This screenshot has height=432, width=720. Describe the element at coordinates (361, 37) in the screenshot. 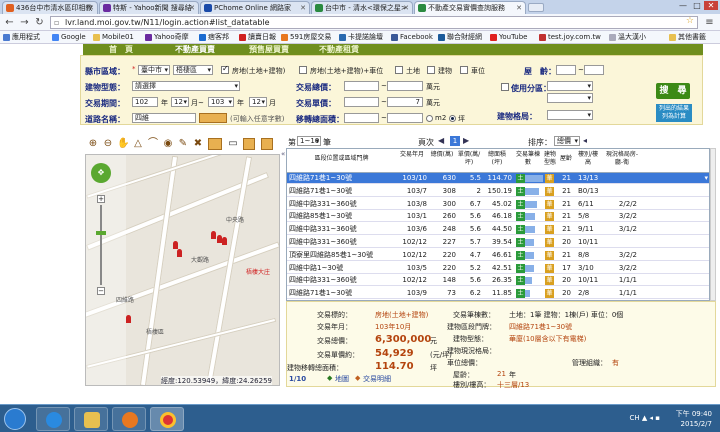

I see `bookmark-item: 卡提諾論壇` at that location.